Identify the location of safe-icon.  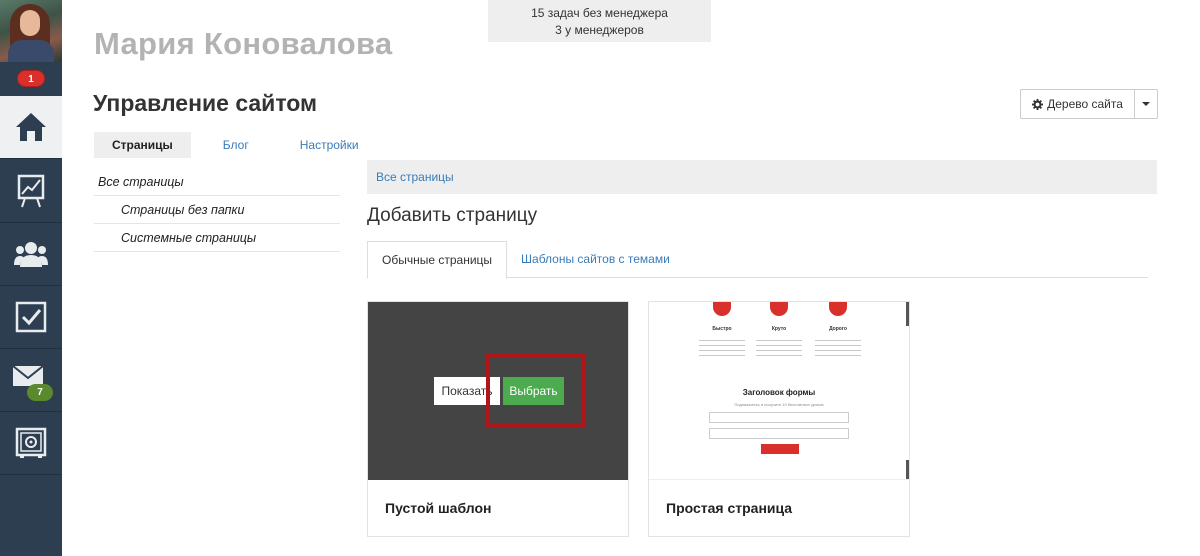
(31, 442).